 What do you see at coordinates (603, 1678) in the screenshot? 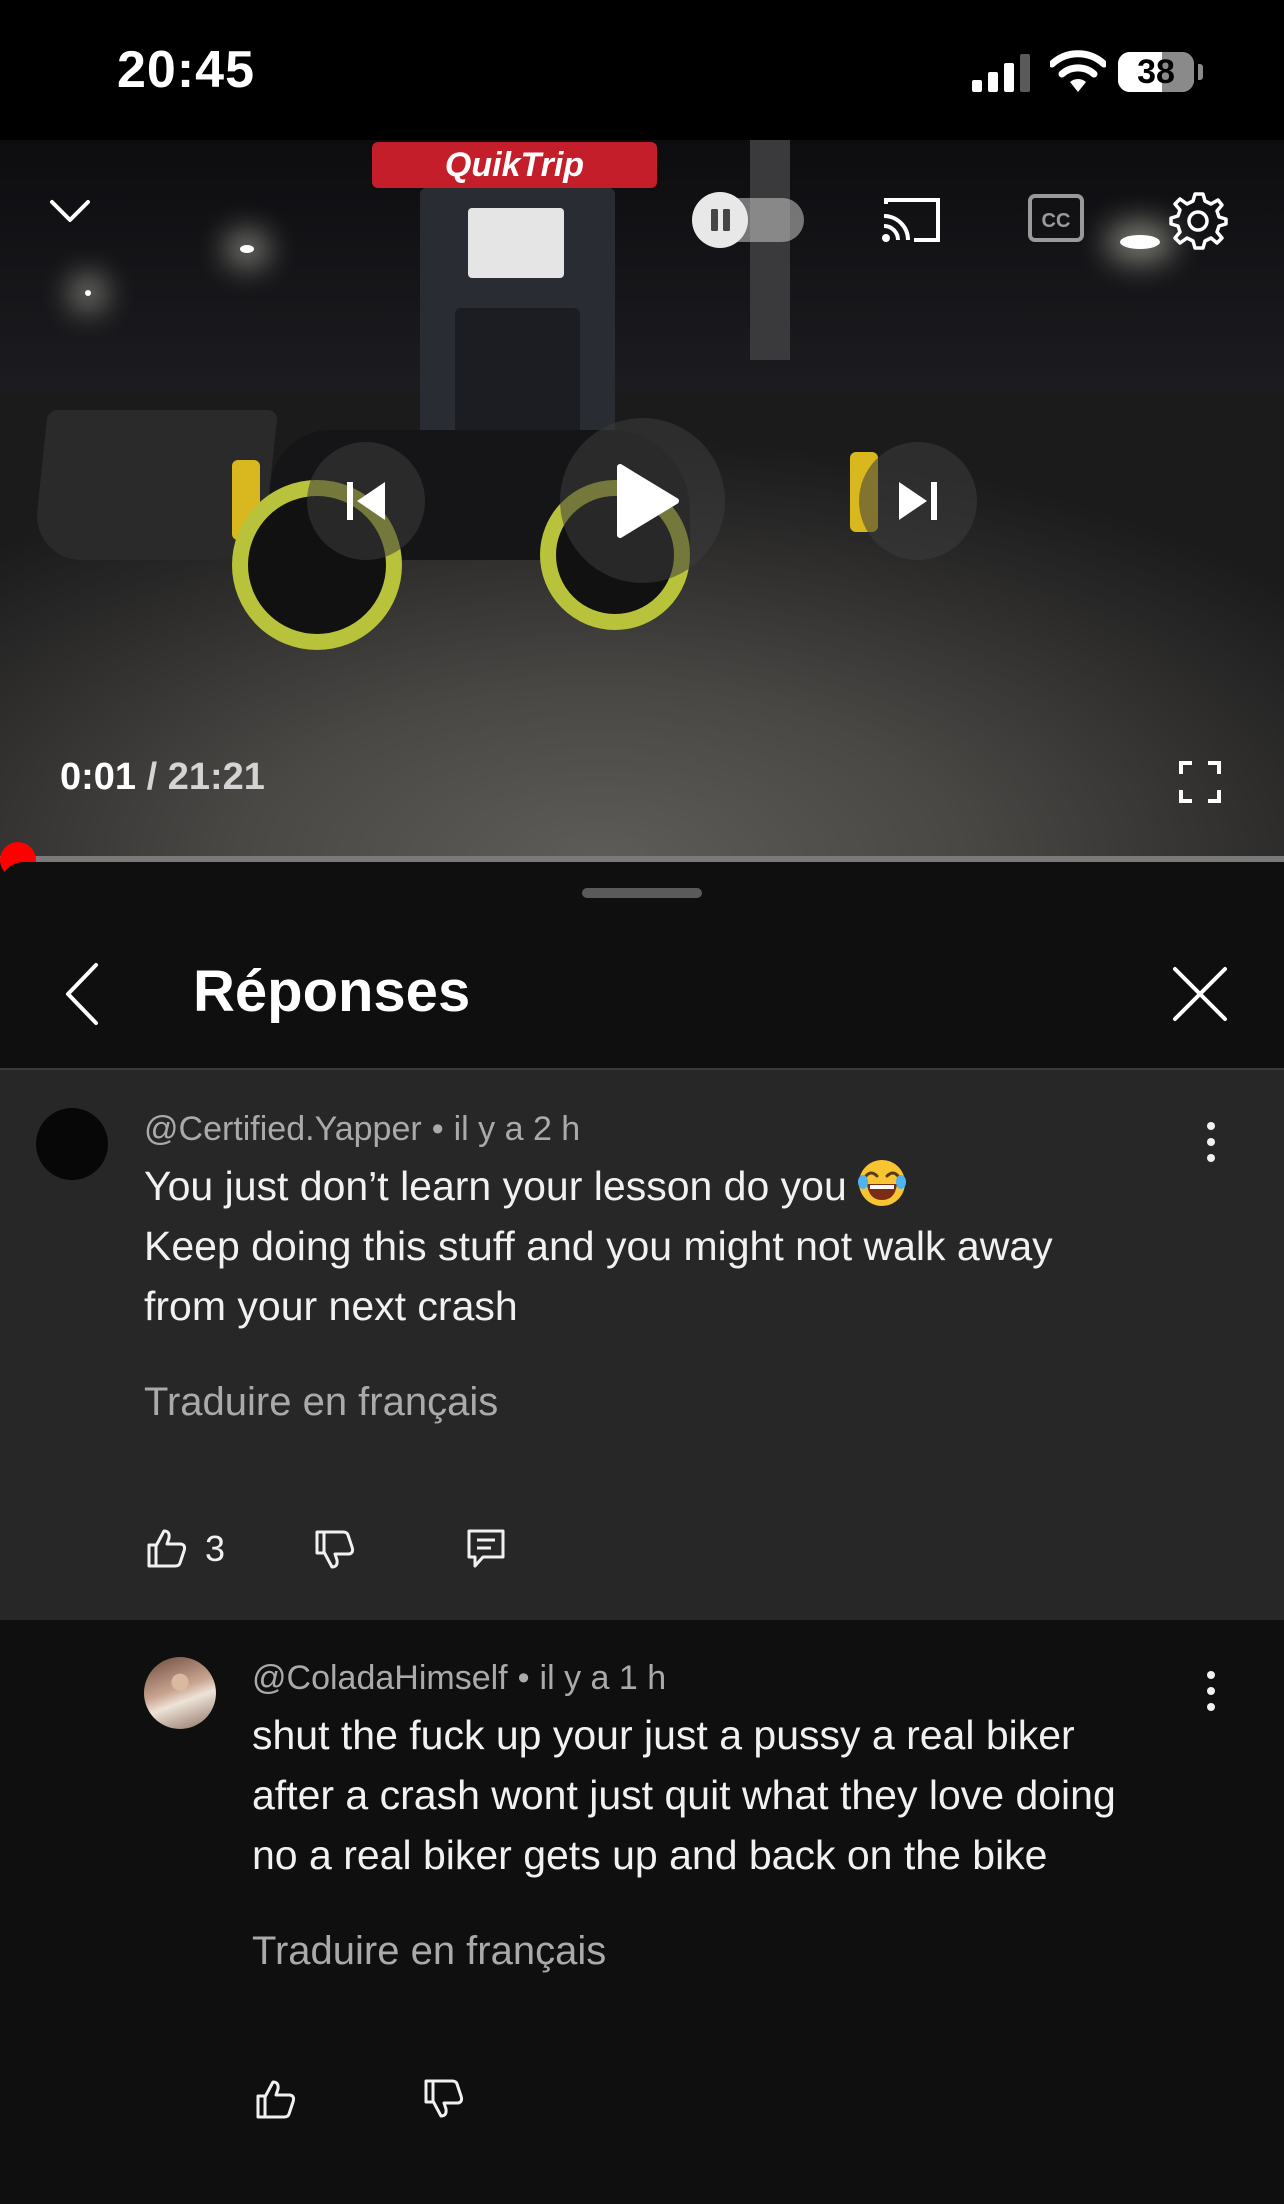
I see `comment-time: il y a 1 h` at bounding box center [603, 1678].